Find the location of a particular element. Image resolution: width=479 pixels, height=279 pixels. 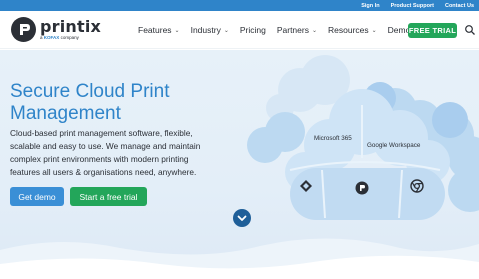

hero-title: Secure Cloud Print Management is located at coordinates (90, 102).